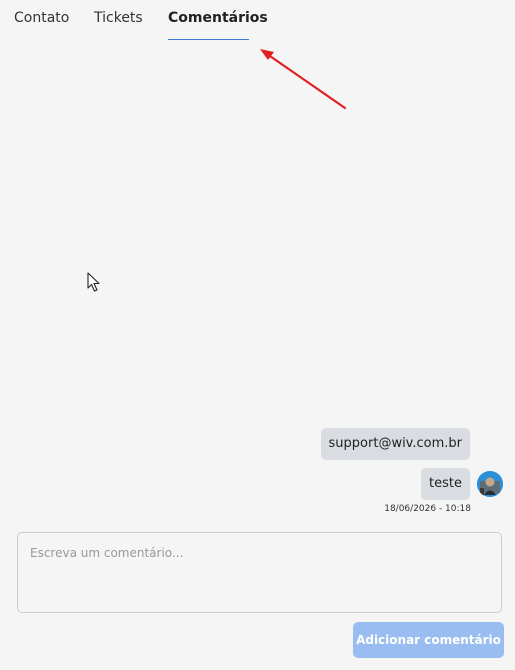  What do you see at coordinates (395, 444) in the screenshot?
I see `comment-bubble: support@wiv.com.br` at bounding box center [395, 444].